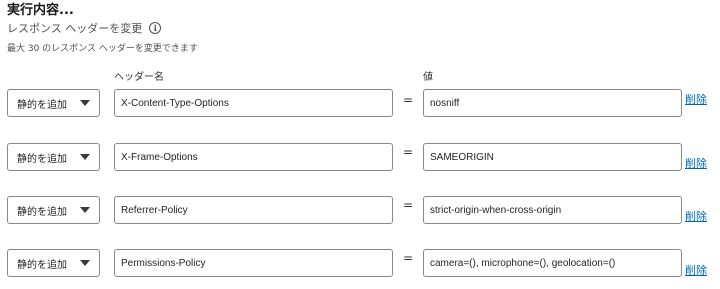 Image resolution: width=720 pixels, height=289 pixels. What do you see at coordinates (552, 103) in the screenshot?
I see `header-value-input: nosniff` at bounding box center [552, 103].